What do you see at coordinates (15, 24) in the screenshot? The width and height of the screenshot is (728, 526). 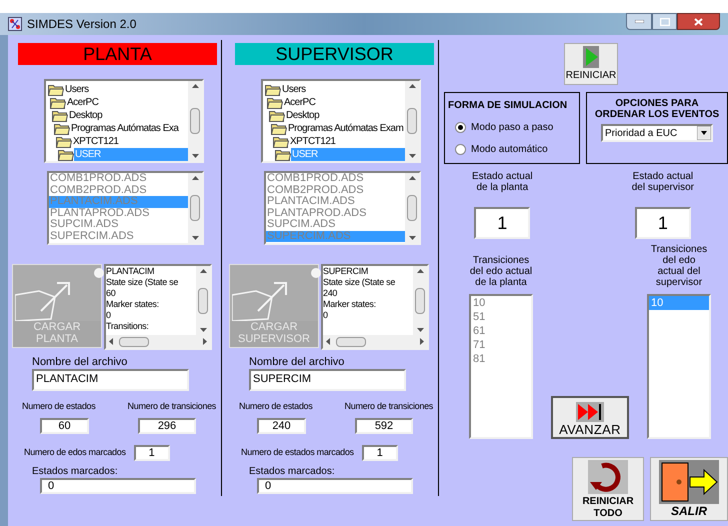 I see `app-icon` at bounding box center [15, 24].